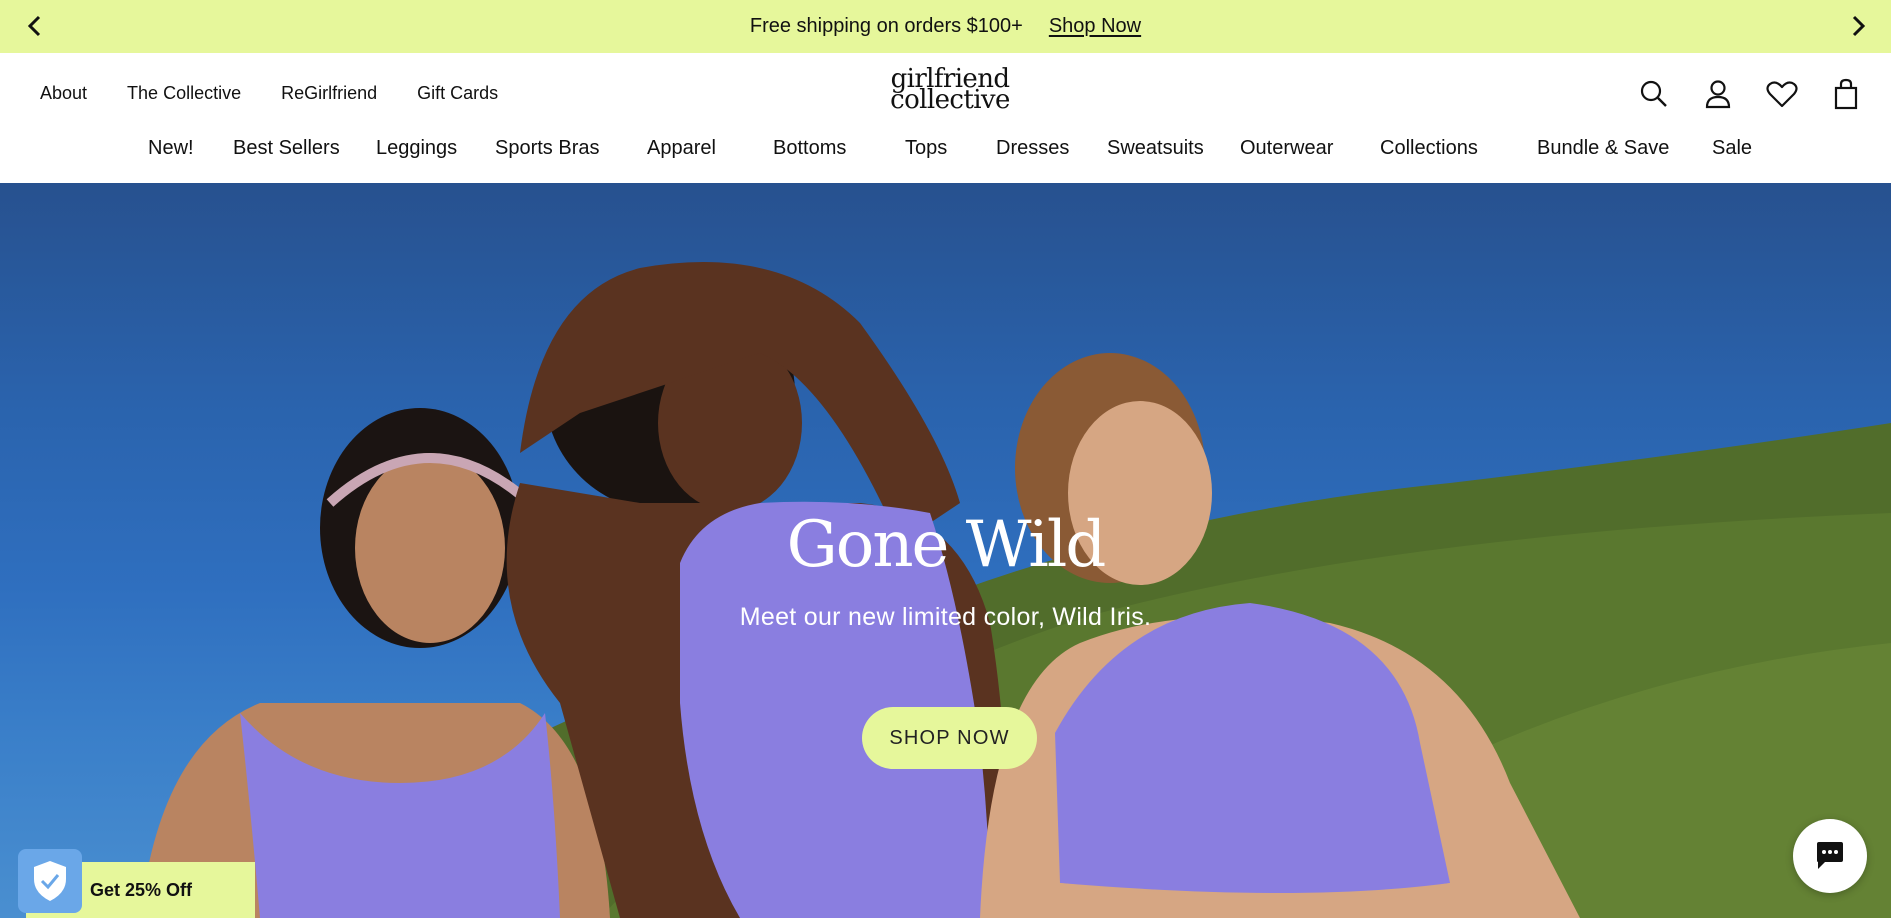 Image resolution: width=1891 pixels, height=918 pixels. Describe the element at coordinates (1286, 148) in the screenshot. I see `nav-item-outerwear: Outerwear` at that location.